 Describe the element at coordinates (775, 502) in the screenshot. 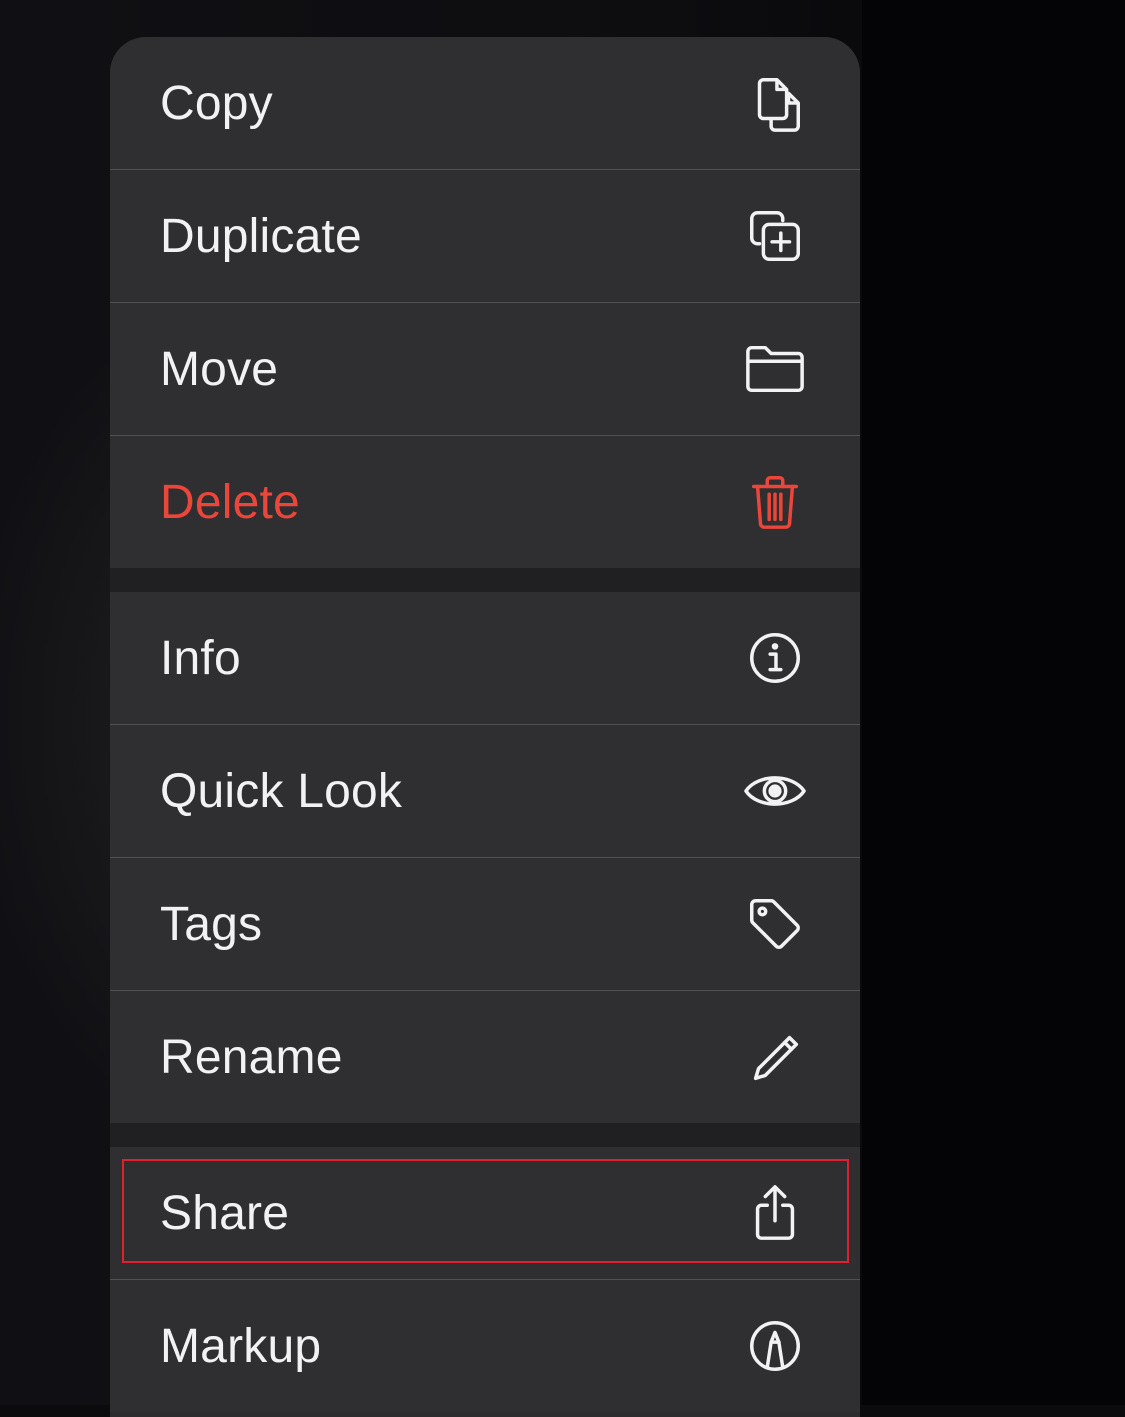

I see `trash-icon` at that location.